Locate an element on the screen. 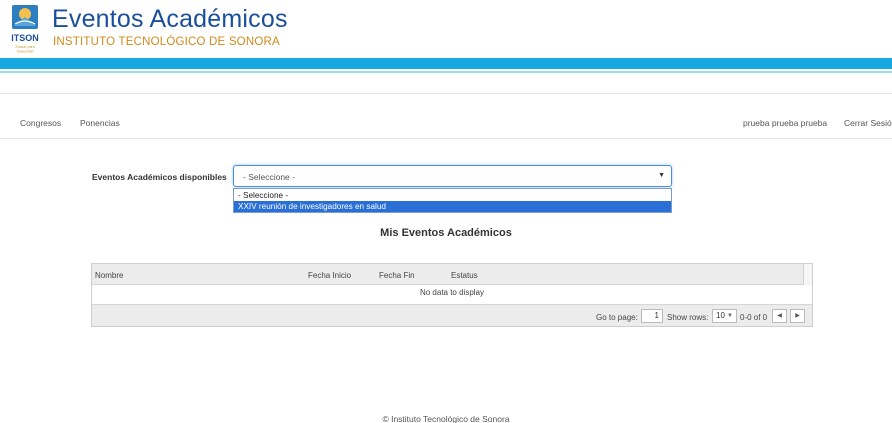 The image size is (892, 423). next-page-button: ▶ is located at coordinates (797, 316).